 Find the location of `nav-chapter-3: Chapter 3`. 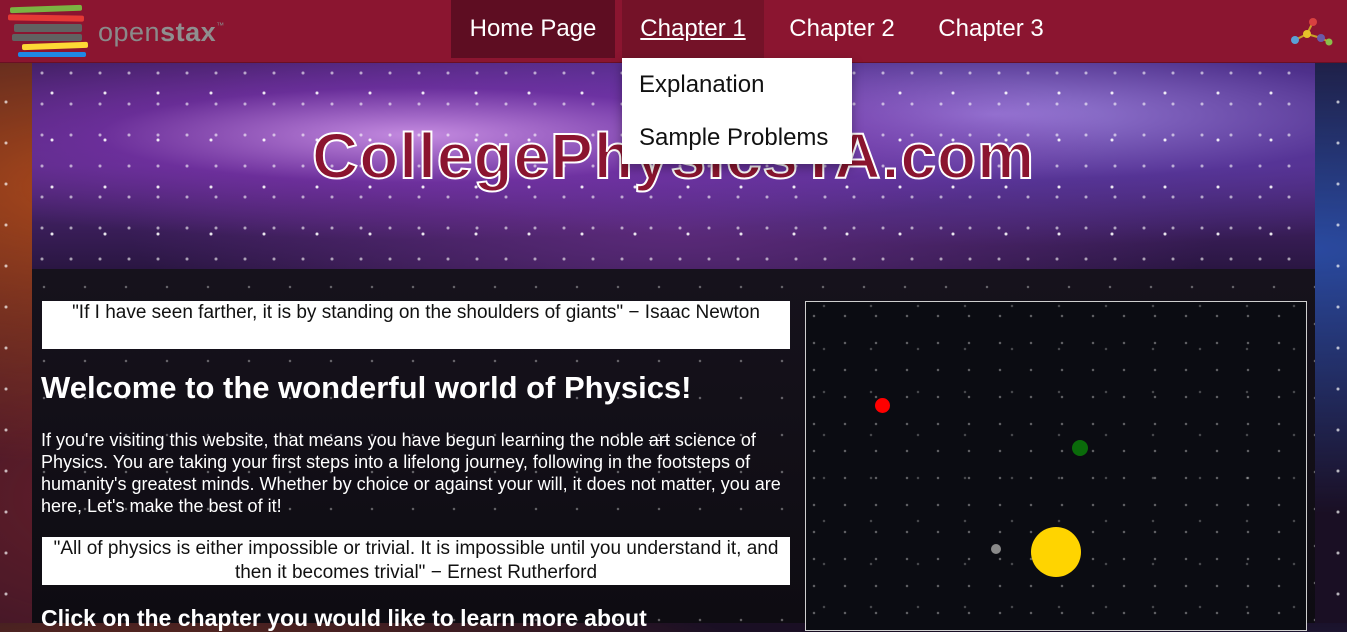

nav-chapter-3: Chapter 3 is located at coordinates (991, 29).